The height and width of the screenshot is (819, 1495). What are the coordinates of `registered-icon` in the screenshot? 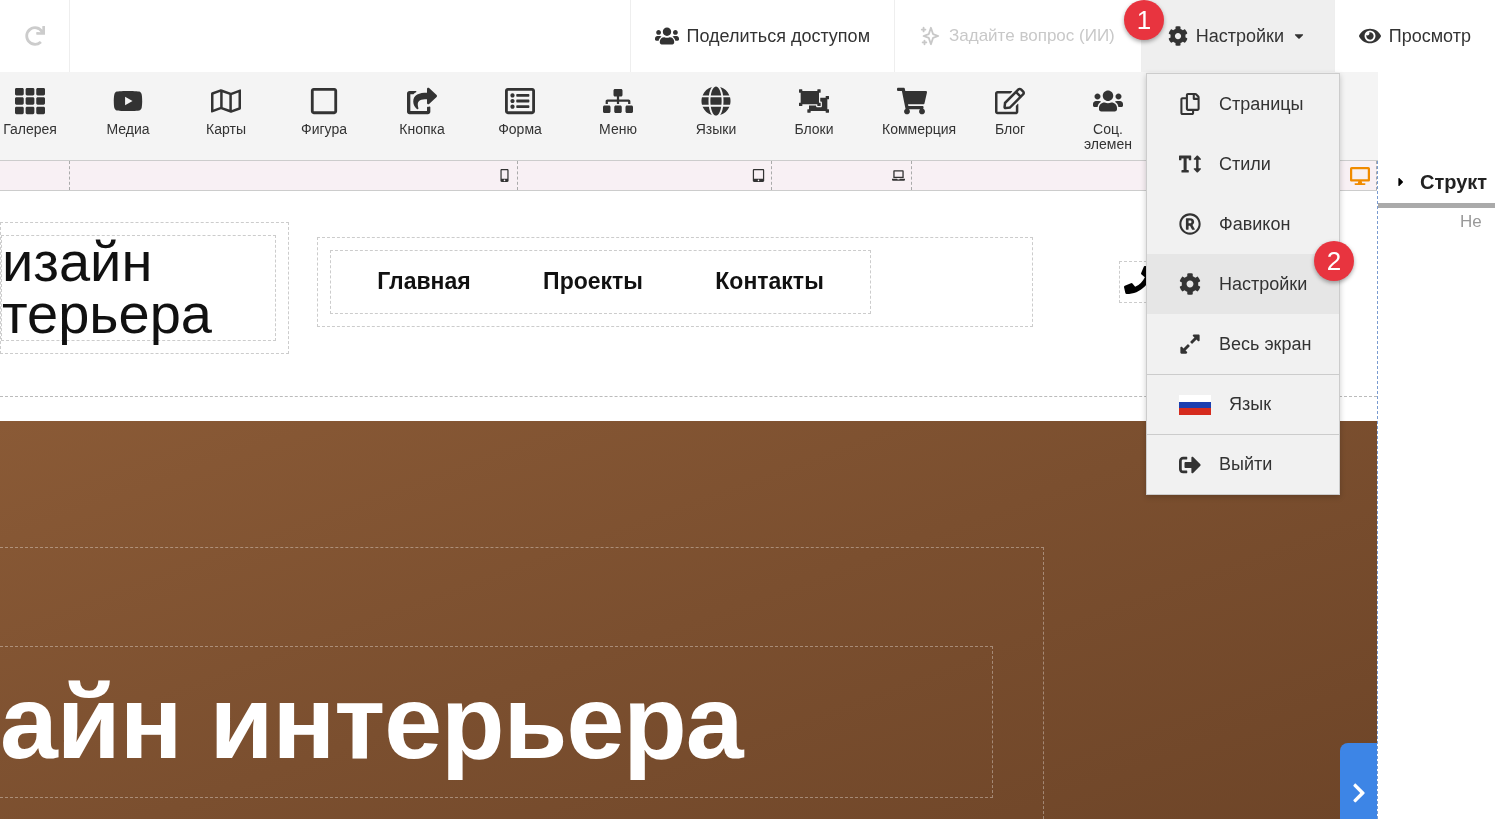 It's located at (1190, 224).